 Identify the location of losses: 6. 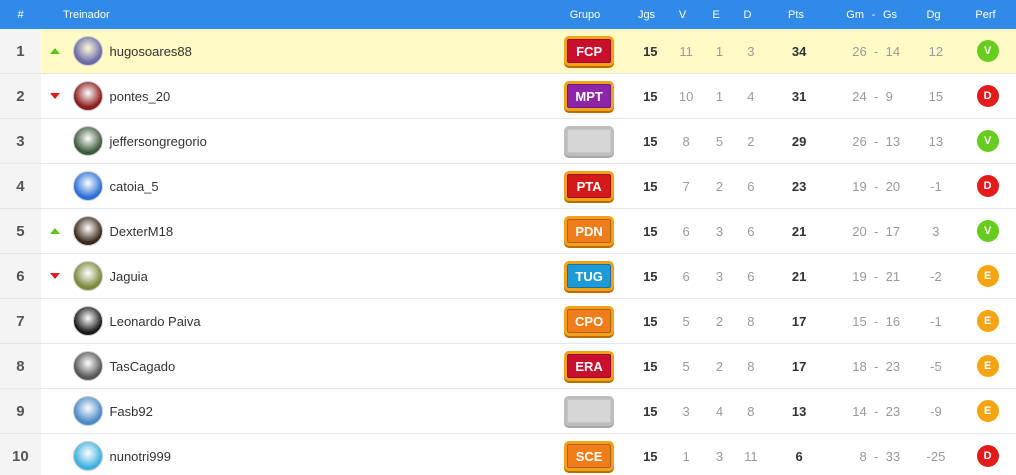
(751, 186).